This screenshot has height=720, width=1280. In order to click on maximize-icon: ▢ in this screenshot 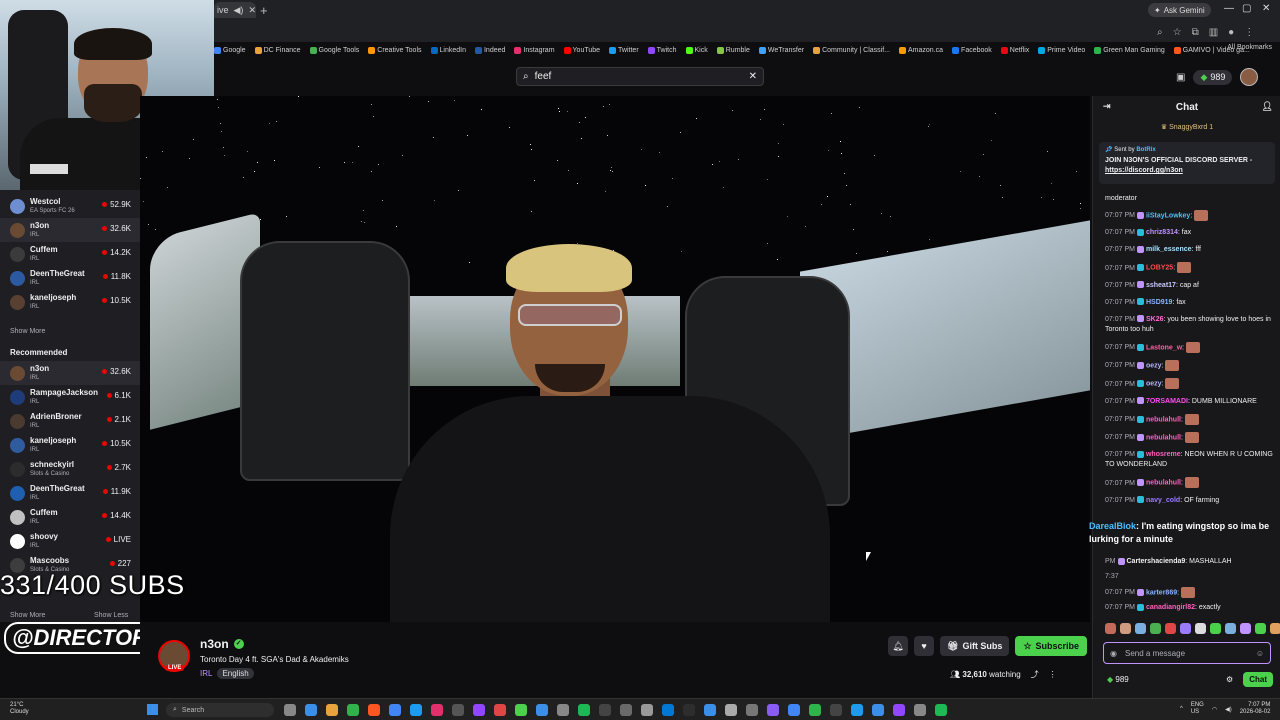, I will do `click(1246, 8)`.